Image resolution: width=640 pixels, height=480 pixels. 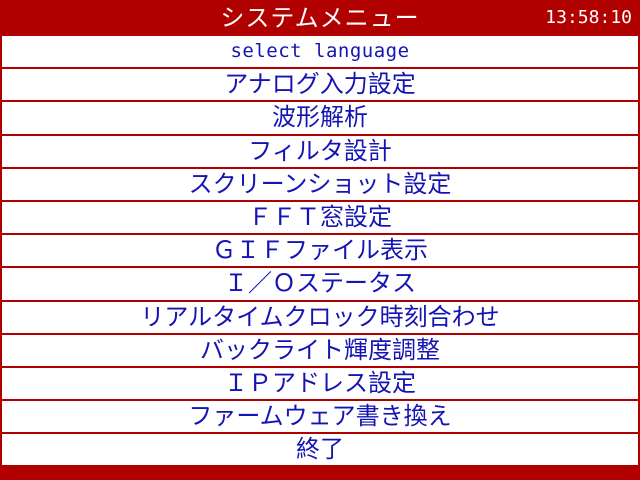 What do you see at coordinates (588, 17) in the screenshot?
I see `clock-display: 13:58:10` at bounding box center [588, 17].